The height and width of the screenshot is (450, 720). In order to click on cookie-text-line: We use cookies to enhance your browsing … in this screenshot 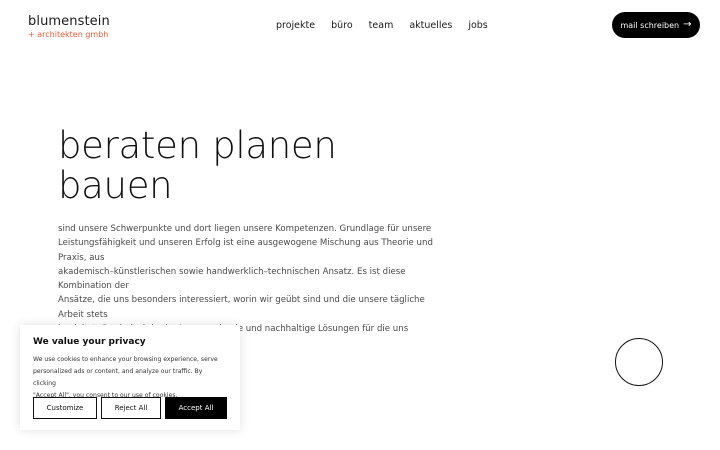, I will do `click(125, 359)`.